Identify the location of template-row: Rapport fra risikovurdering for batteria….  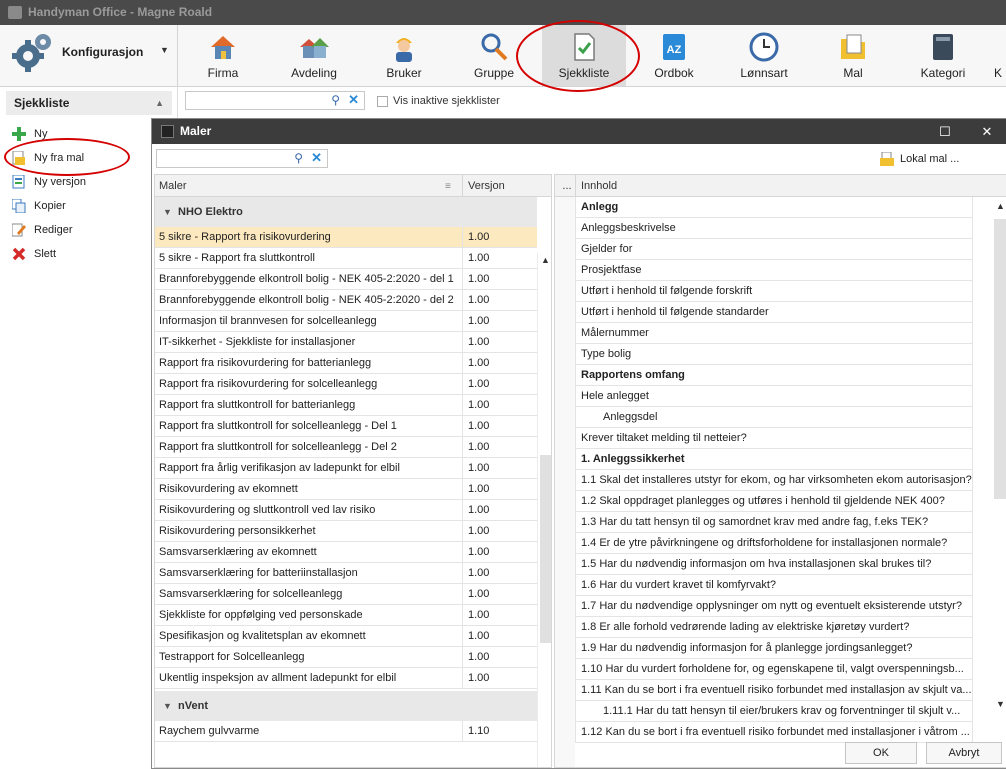
(346, 363).